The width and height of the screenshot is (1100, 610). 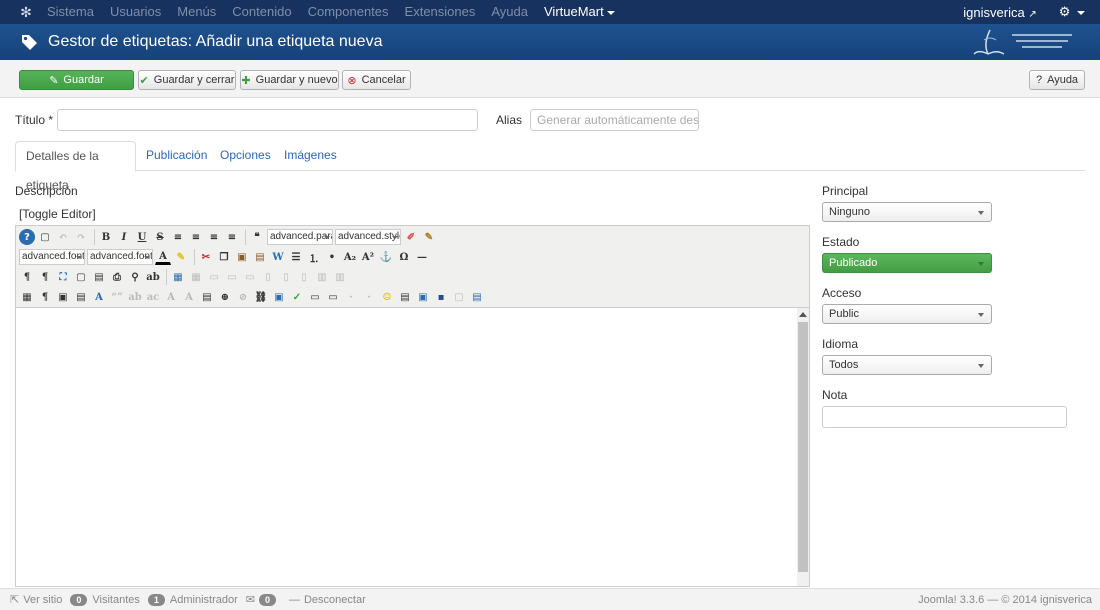 What do you see at coordinates (348, 12) in the screenshot?
I see `menu-componentes: Componentes` at bounding box center [348, 12].